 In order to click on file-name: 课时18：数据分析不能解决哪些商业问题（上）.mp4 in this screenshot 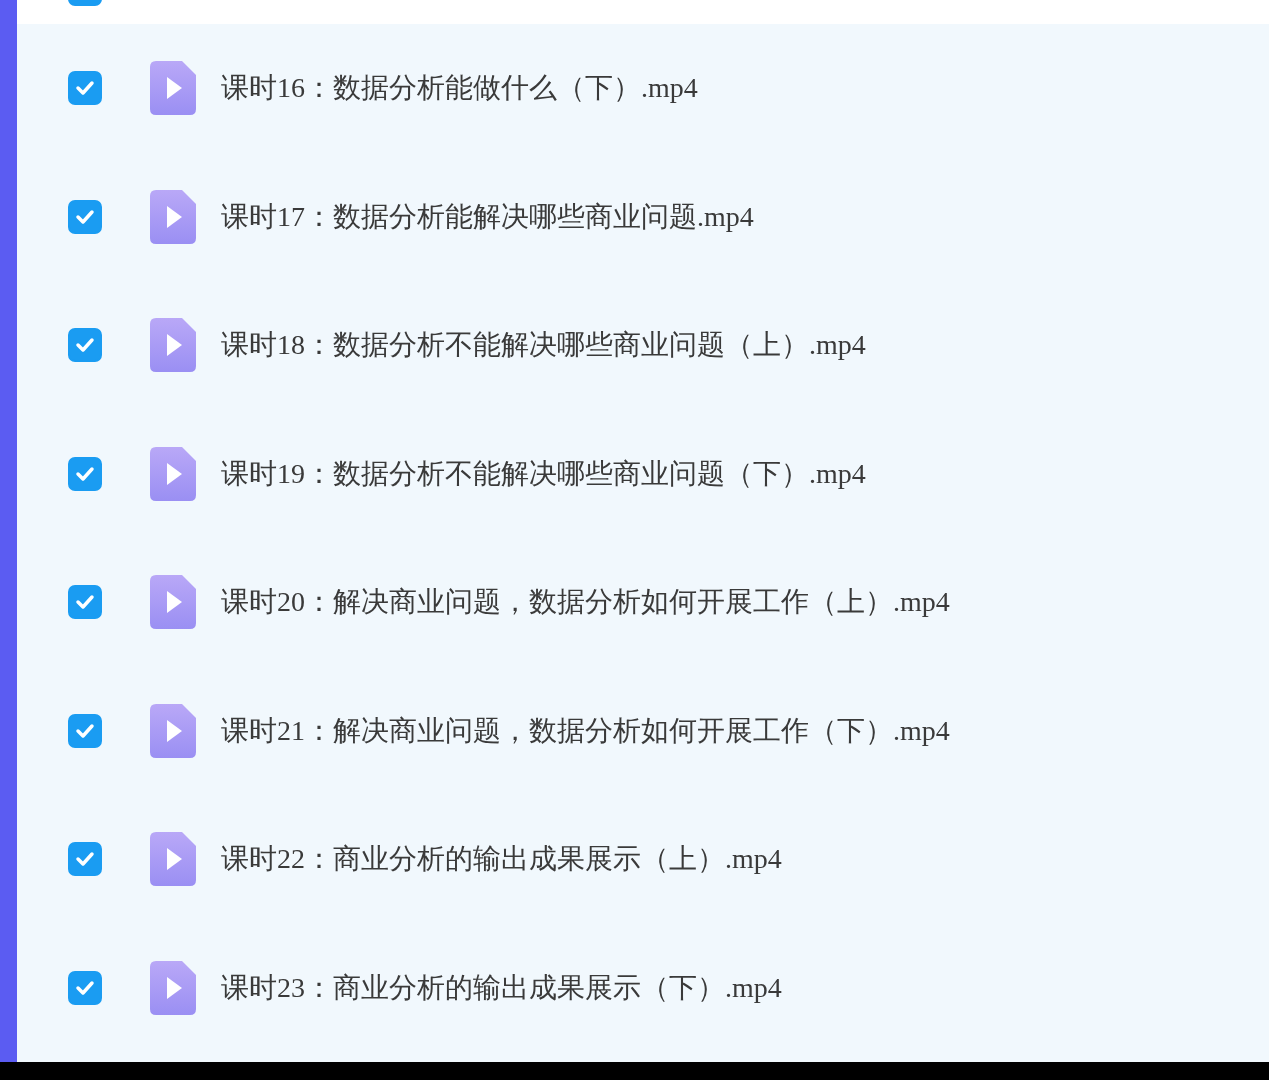, I will do `click(543, 345)`.